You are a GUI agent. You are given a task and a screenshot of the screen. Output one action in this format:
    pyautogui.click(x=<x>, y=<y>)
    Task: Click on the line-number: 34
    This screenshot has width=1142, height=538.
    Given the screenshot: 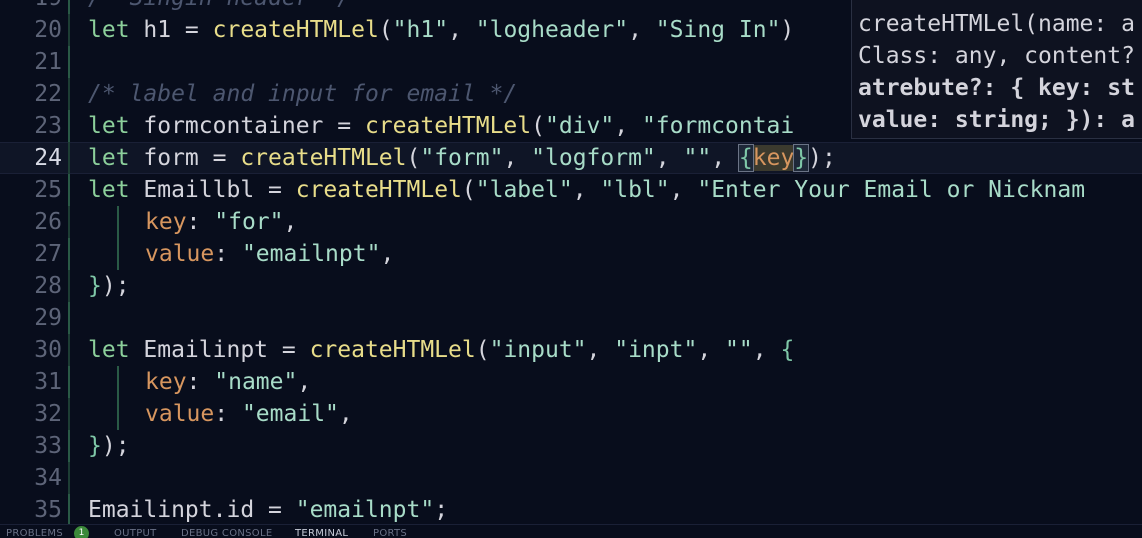 What is the action you would take?
    pyautogui.click(x=48, y=478)
    